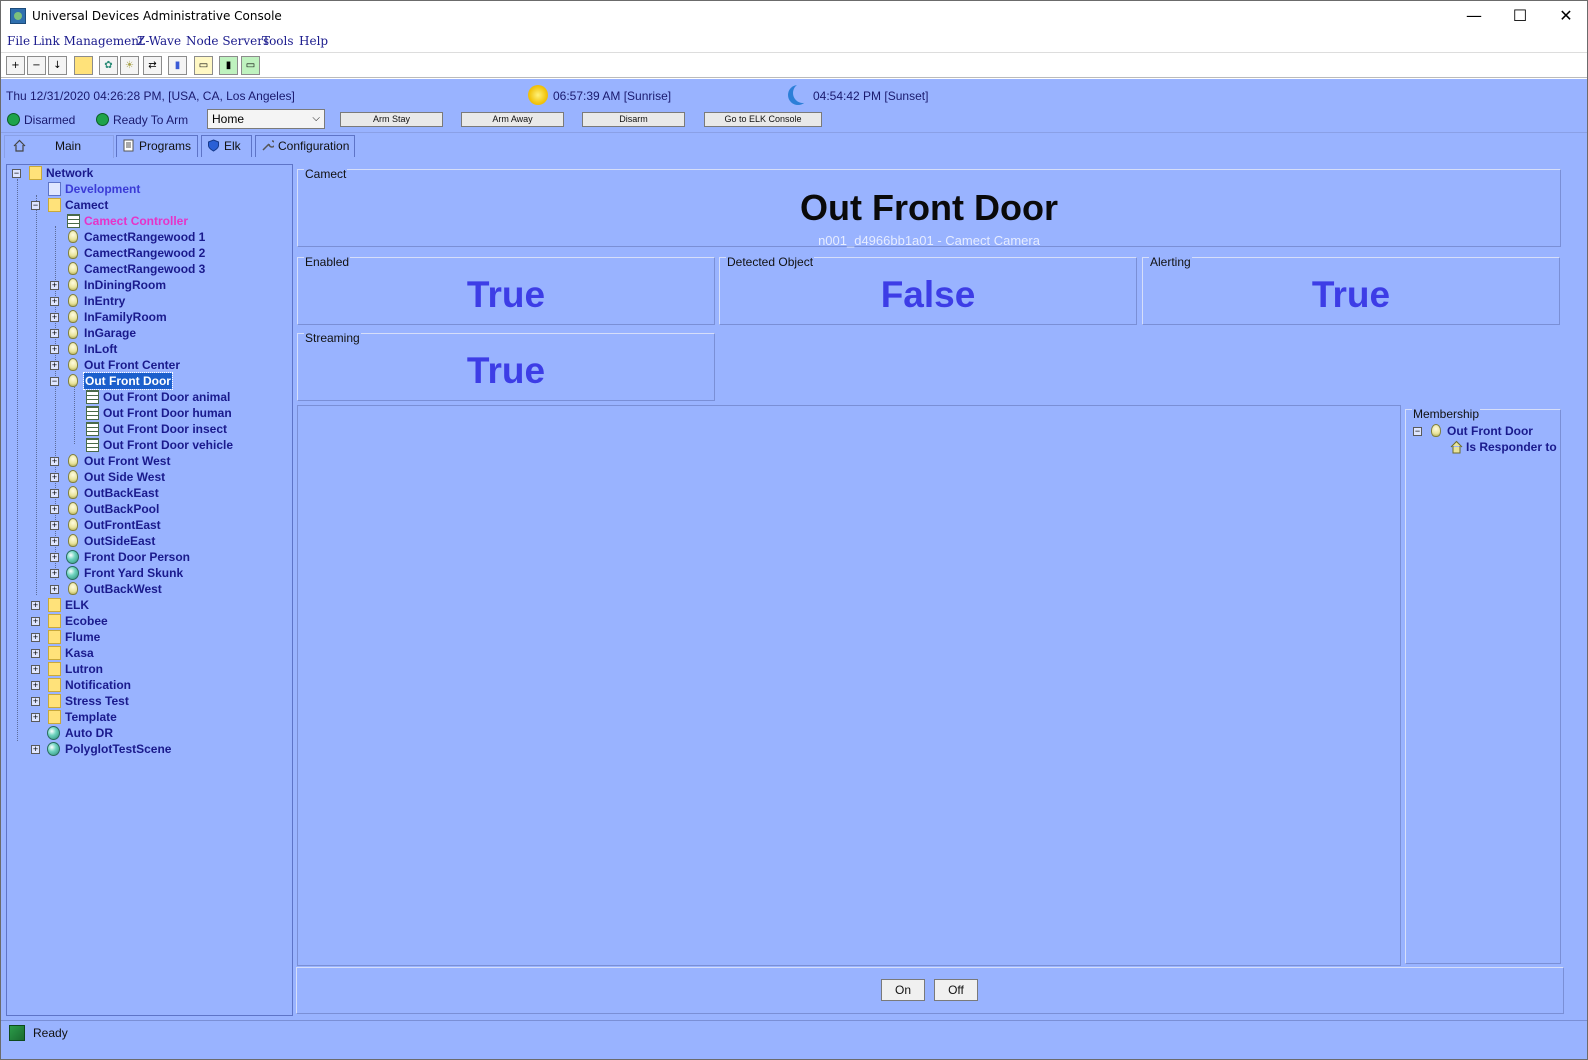 The image size is (1588, 1060). I want to click on panel-icon: ▭, so click(203, 65).